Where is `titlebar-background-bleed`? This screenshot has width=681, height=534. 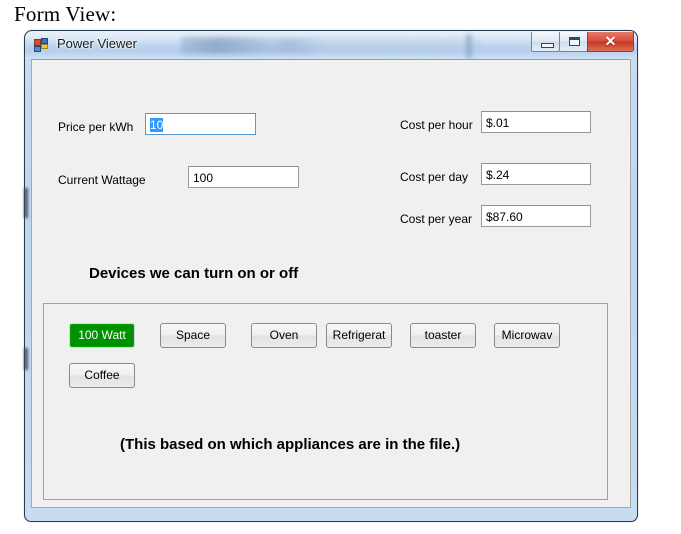
titlebar-background-bleed is located at coordinates (331, 45).